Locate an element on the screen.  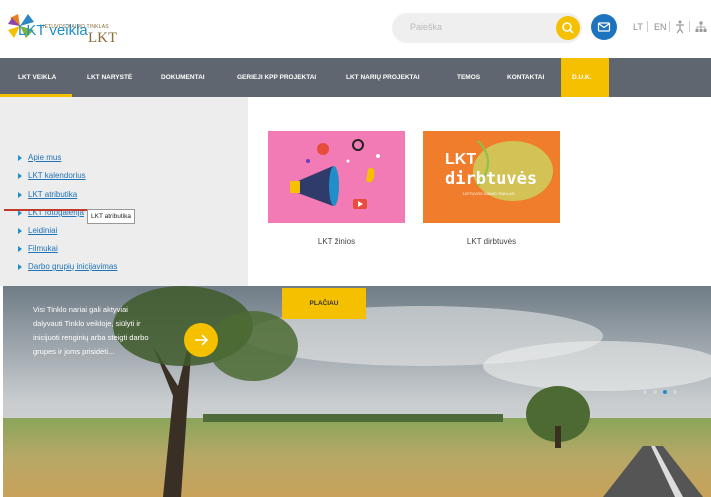
card-lkt-dirbtuves: LKT dirbtuvės LIETUVOS KAIMO TINKLAS is located at coordinates (491, 177).